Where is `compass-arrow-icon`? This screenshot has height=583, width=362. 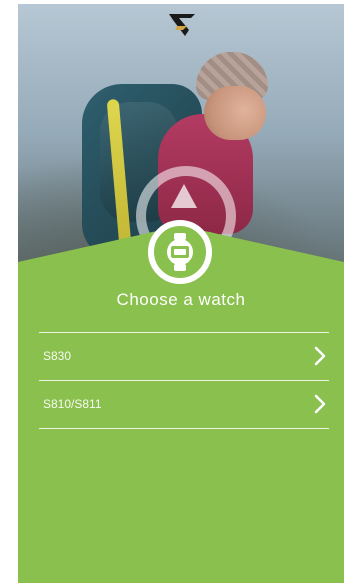 compass-arrow-icon is located at coordinates (184, 196).